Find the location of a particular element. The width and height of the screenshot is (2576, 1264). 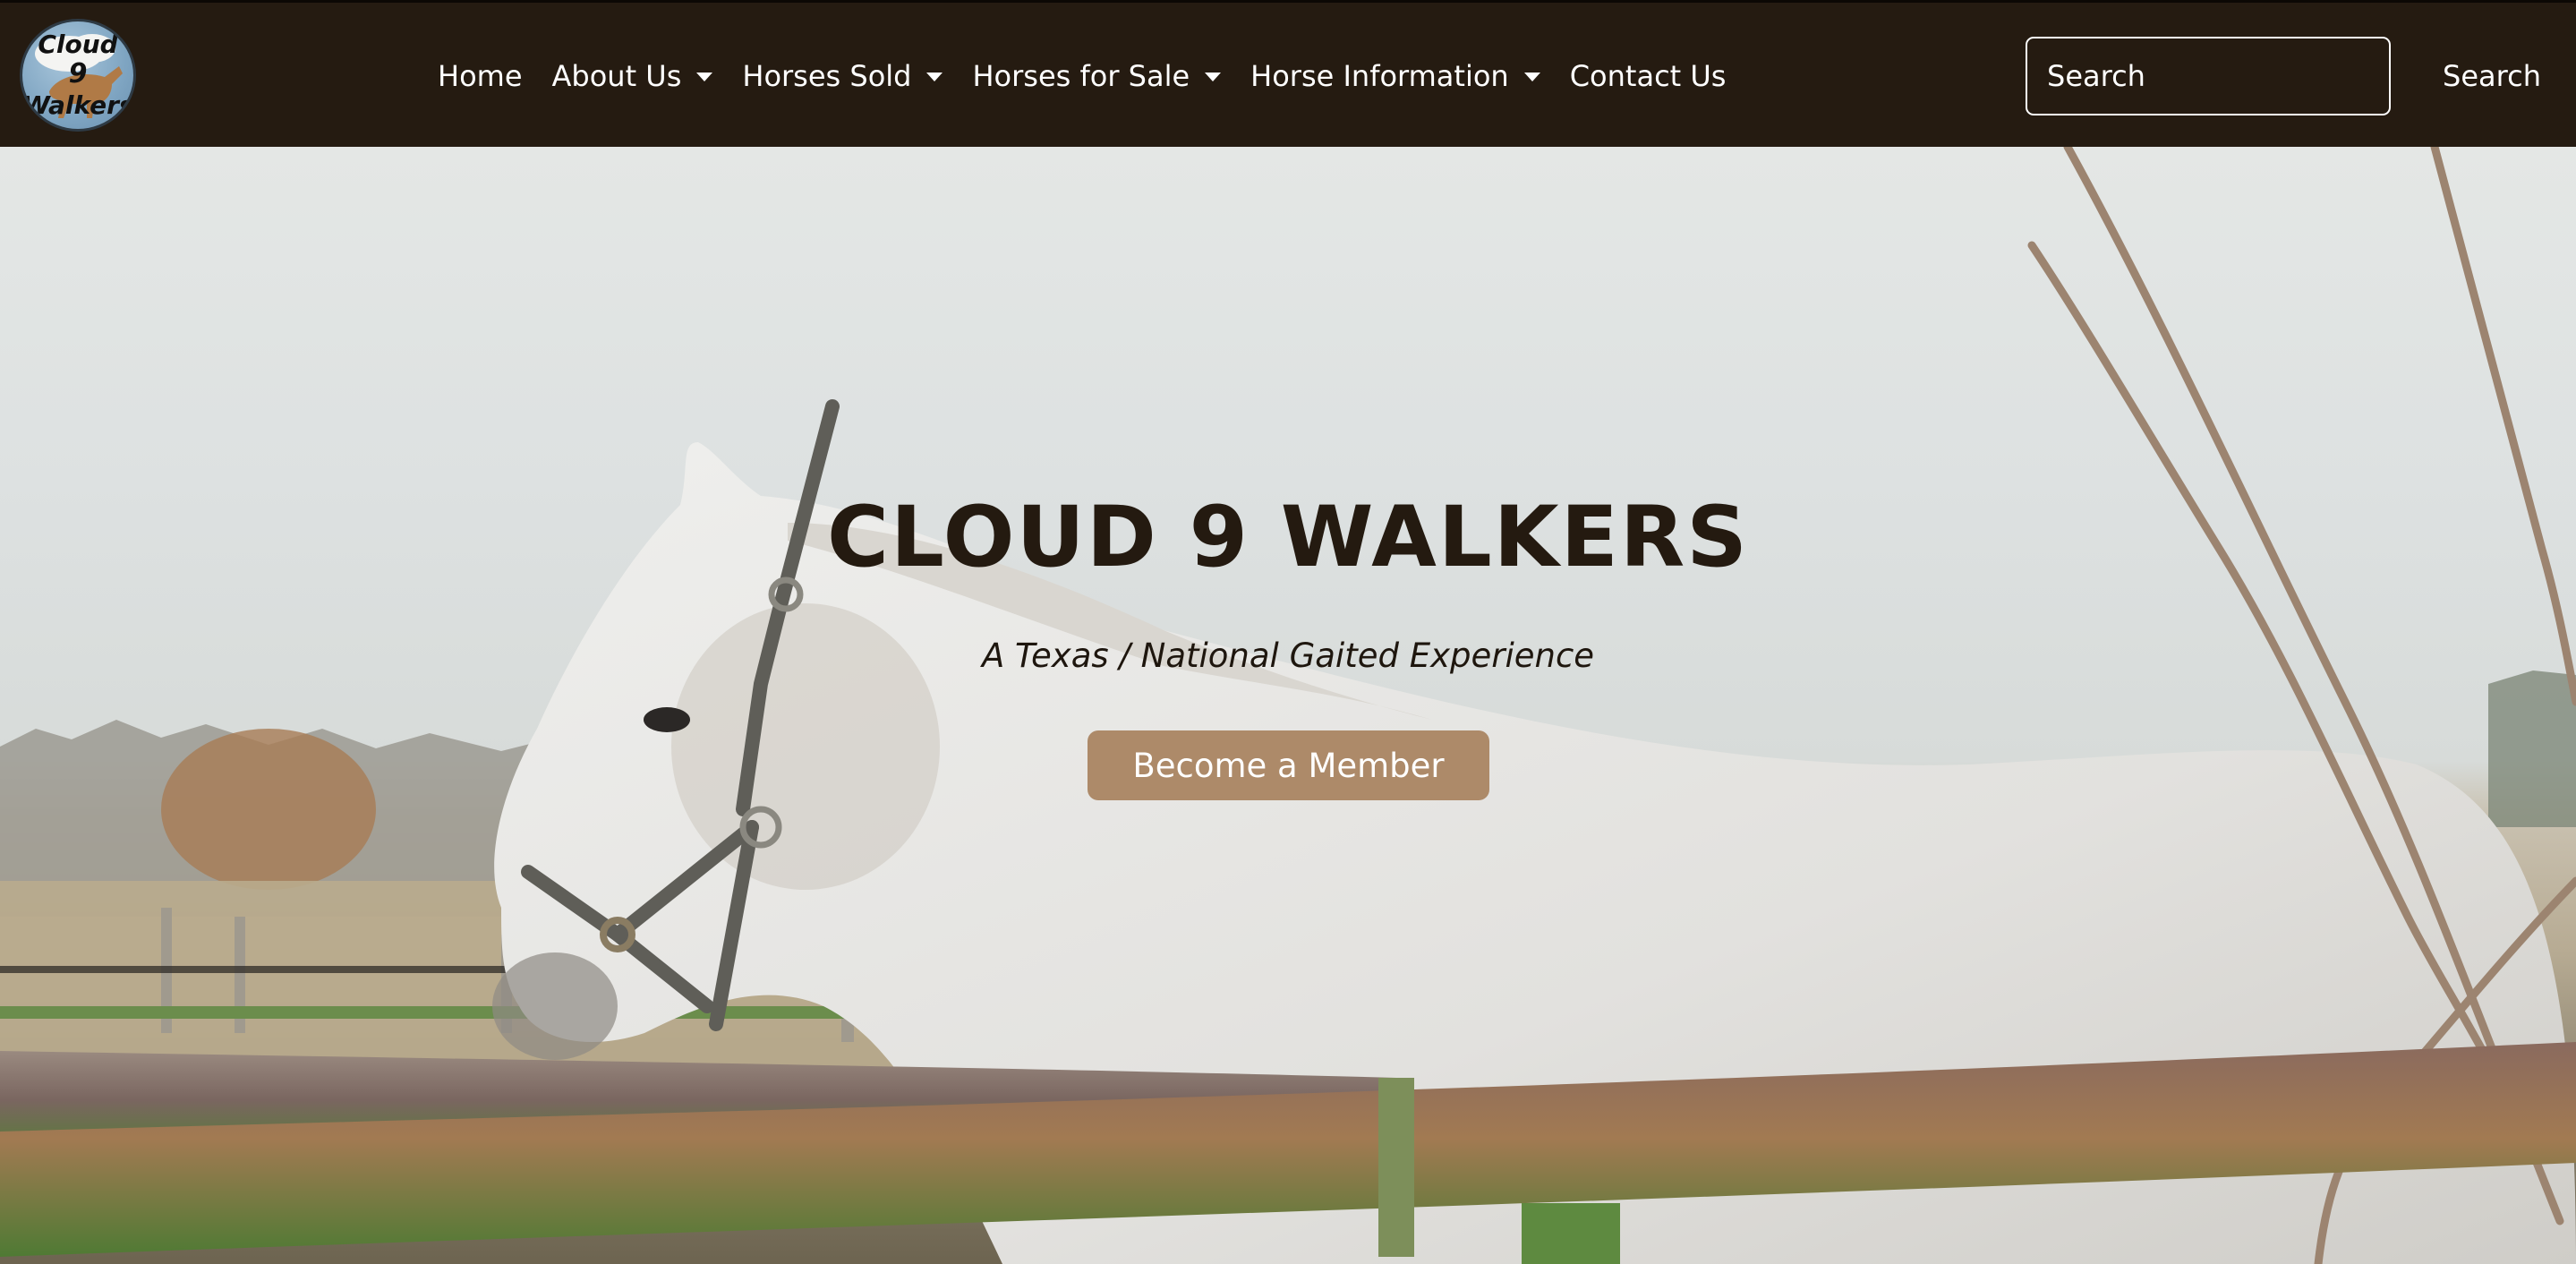

nav-home-label: Home is located at coordinates (480, 76).